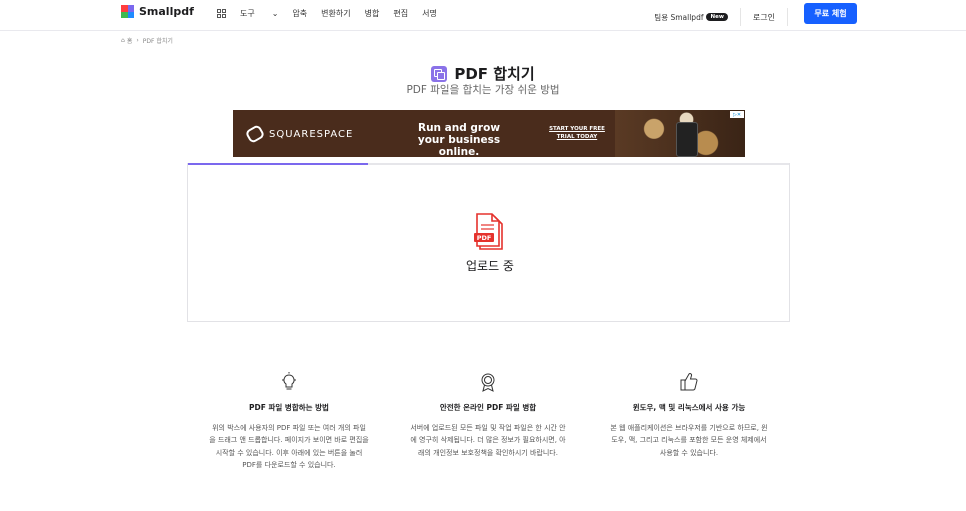 Image resolution: width=966 pixels, height=511 pixels. I want to click on logo-text: Smallpdf, so click(166, 11).